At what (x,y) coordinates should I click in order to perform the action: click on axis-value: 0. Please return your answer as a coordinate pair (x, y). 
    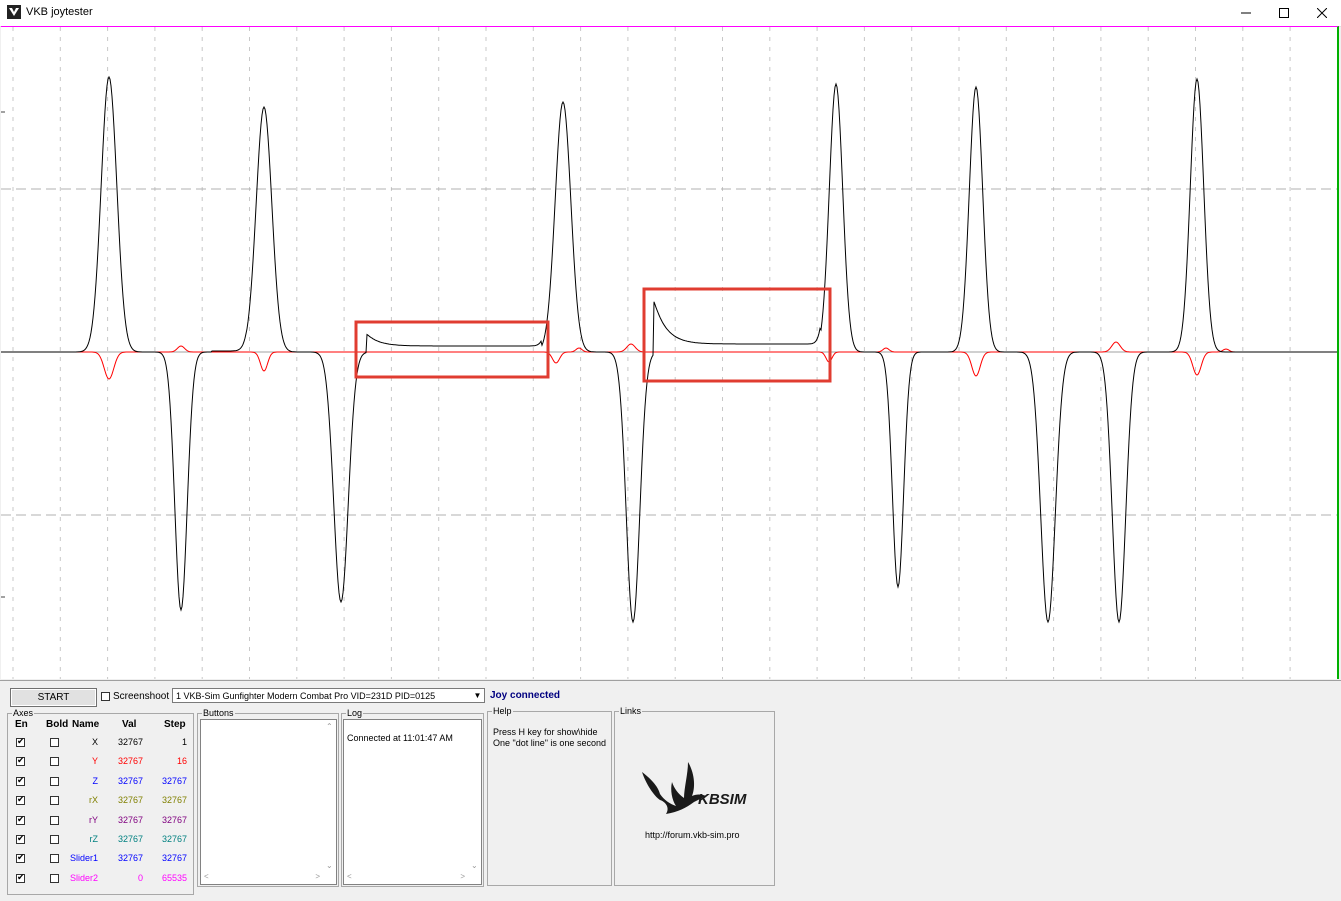
    Looking at the image, I should click on (140, 877).